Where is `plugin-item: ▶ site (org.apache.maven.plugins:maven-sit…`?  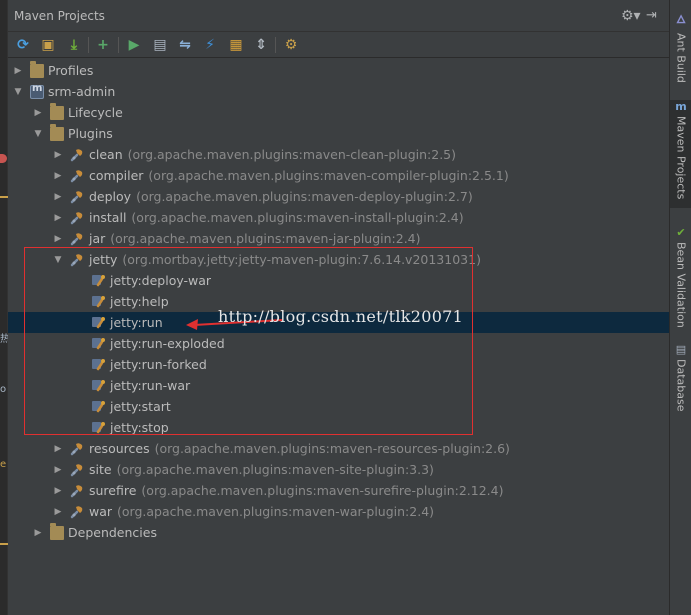
plugin-item: ▶ site (org.apache.maven.plugins:maven-sit… is located at coordinates (338, 469).